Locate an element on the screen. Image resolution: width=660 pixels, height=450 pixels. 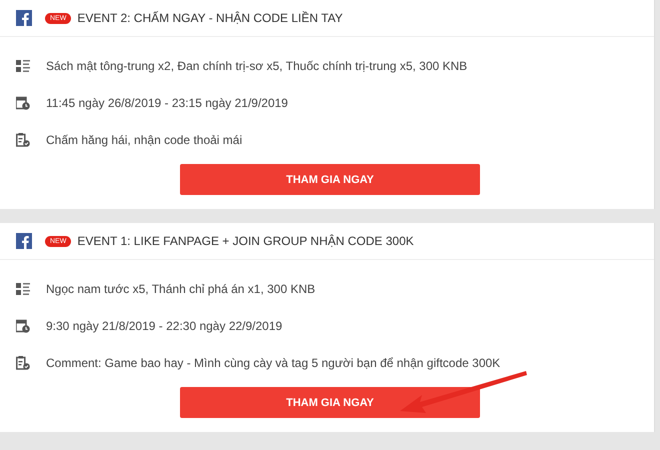
event-detail: 11:45 ngày 26/8/2019 - 23:15 ngày 21/9/2019 is located at coordinates (167, 103).